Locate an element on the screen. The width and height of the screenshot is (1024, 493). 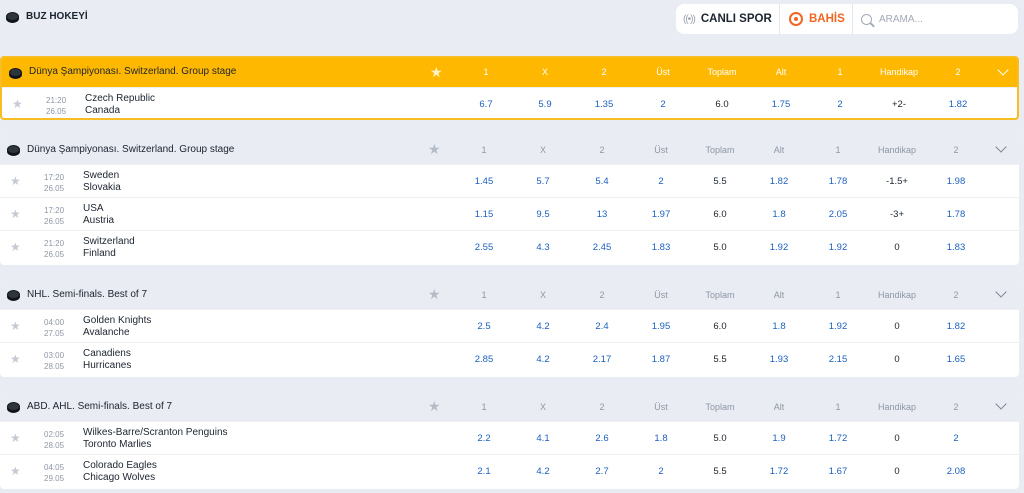
odds-button: 1.87 is located at coordinates (661, 359).